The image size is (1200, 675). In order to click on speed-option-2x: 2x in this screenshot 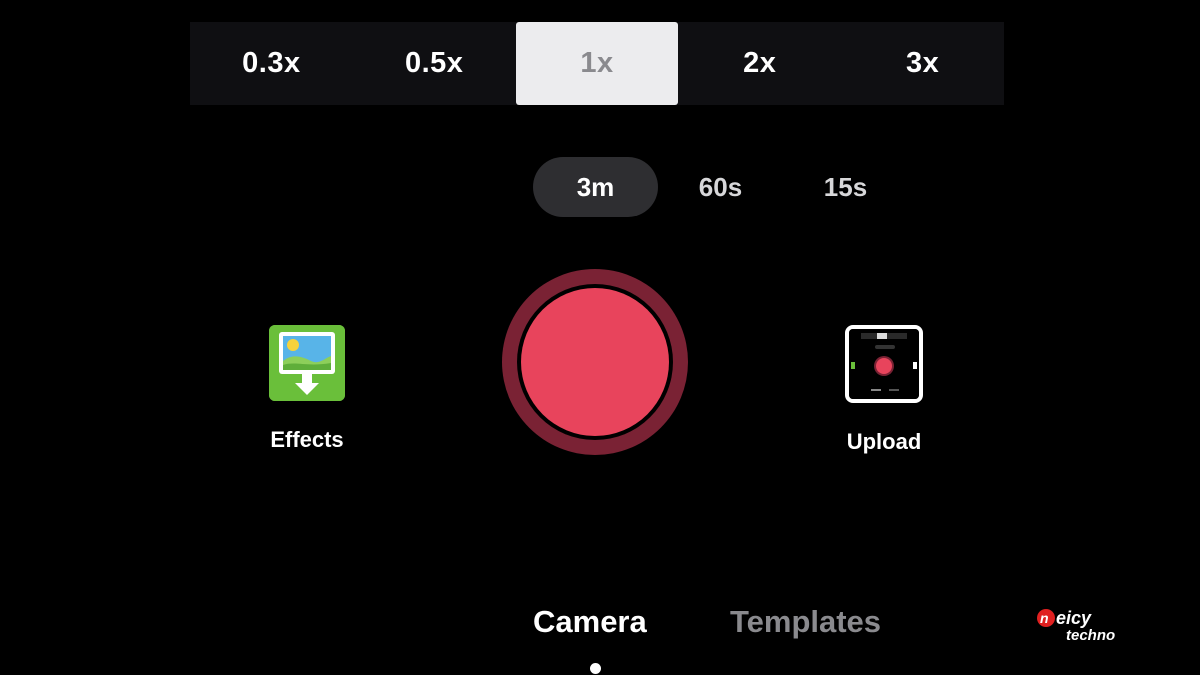, I will do `click(759, 63)`.